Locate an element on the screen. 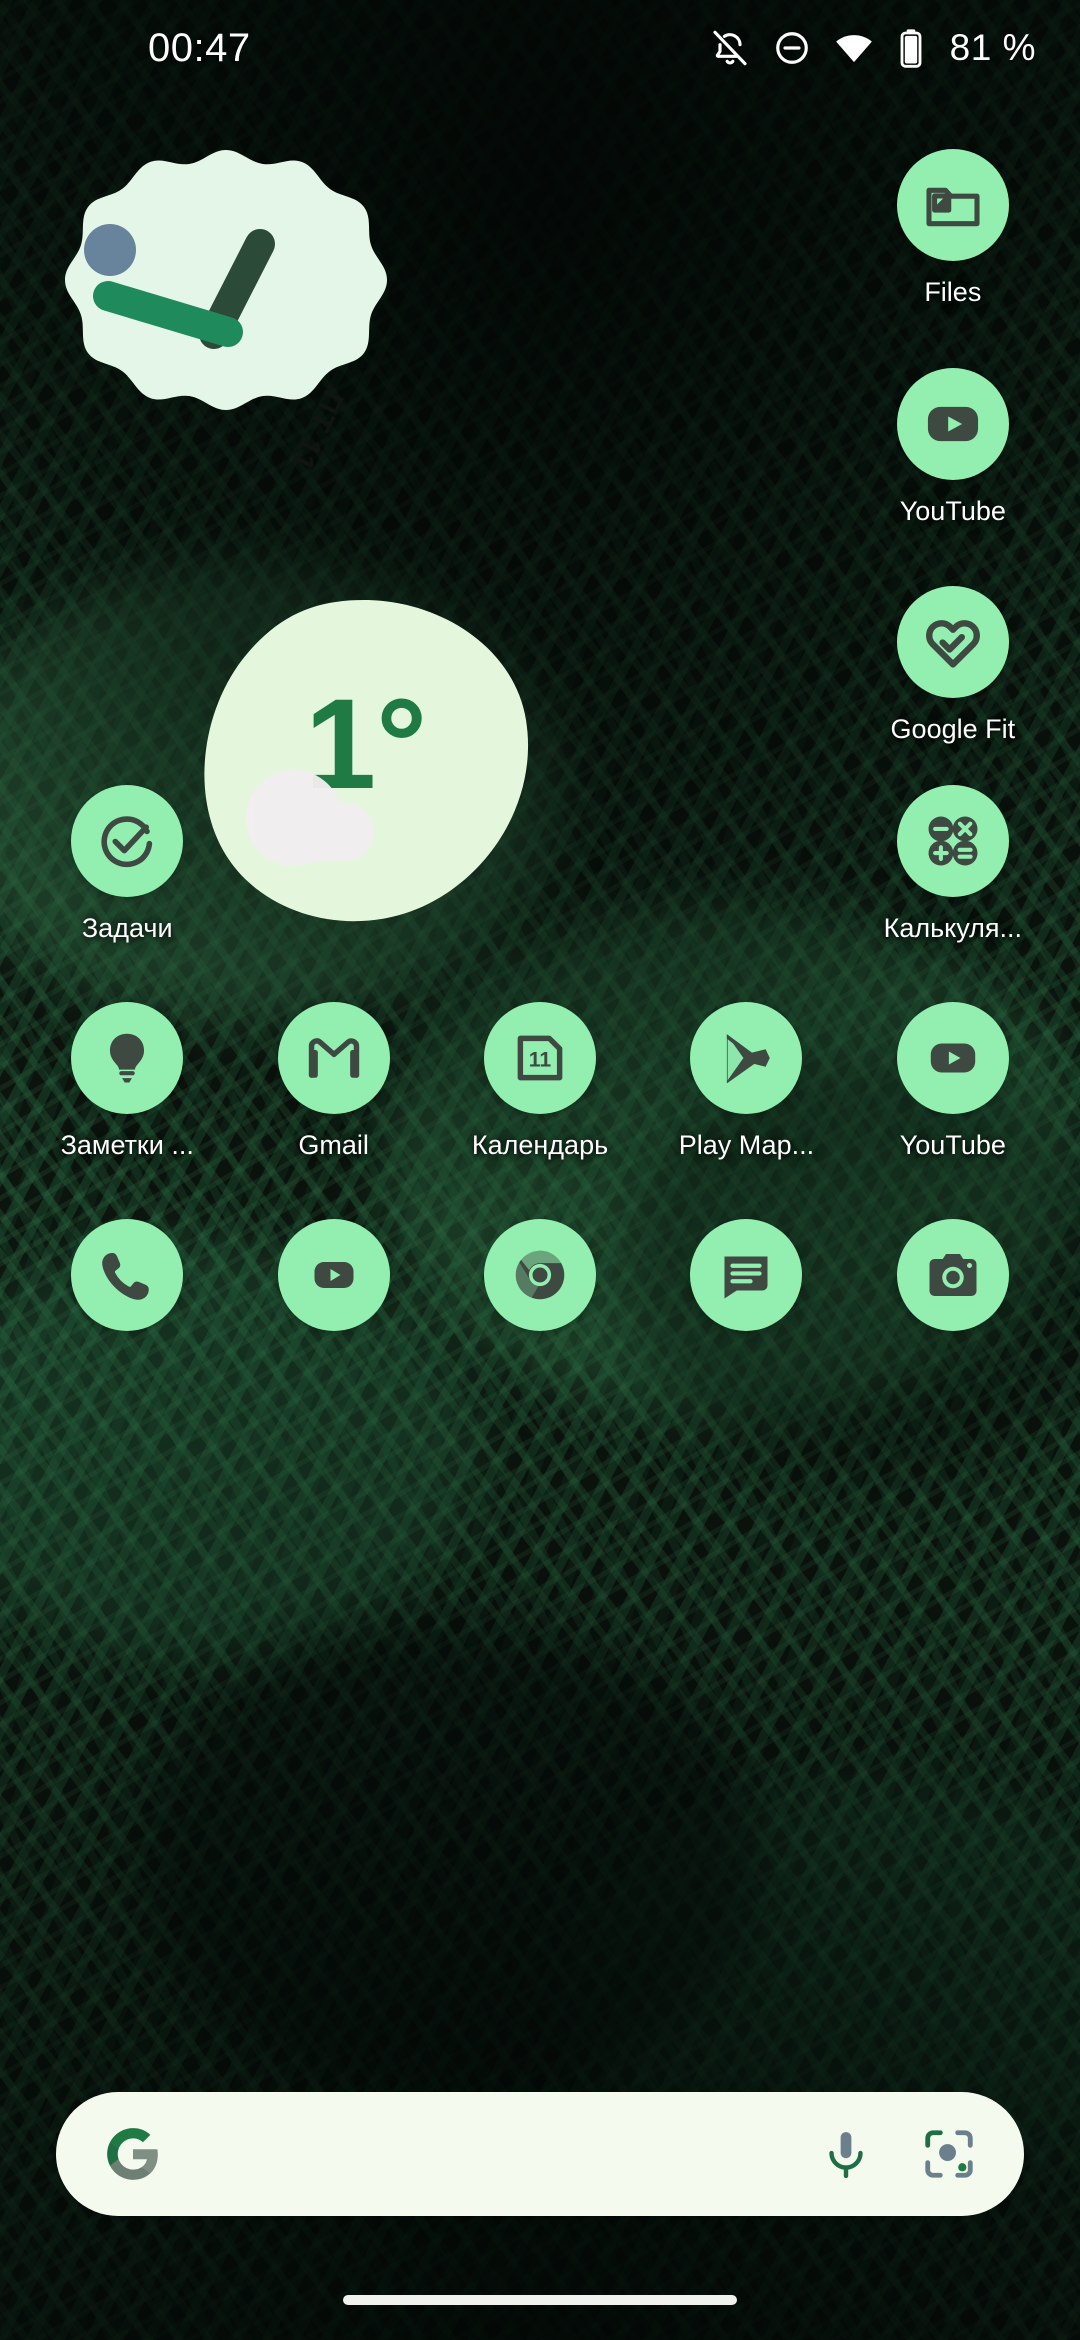 The width and height of the screenshot is (1080, 2340). app-icon-google-fit: Google Fit is located at coordinates (953, 665).